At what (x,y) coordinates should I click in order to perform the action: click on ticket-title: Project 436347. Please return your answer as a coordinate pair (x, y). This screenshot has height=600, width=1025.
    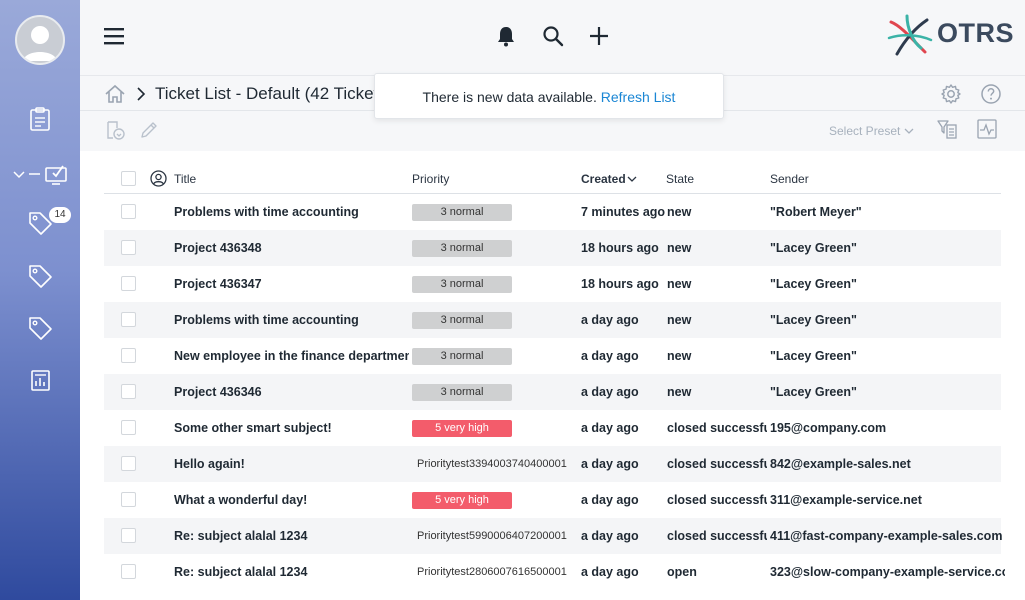
    Looking at the image, I should click on (291, 284).